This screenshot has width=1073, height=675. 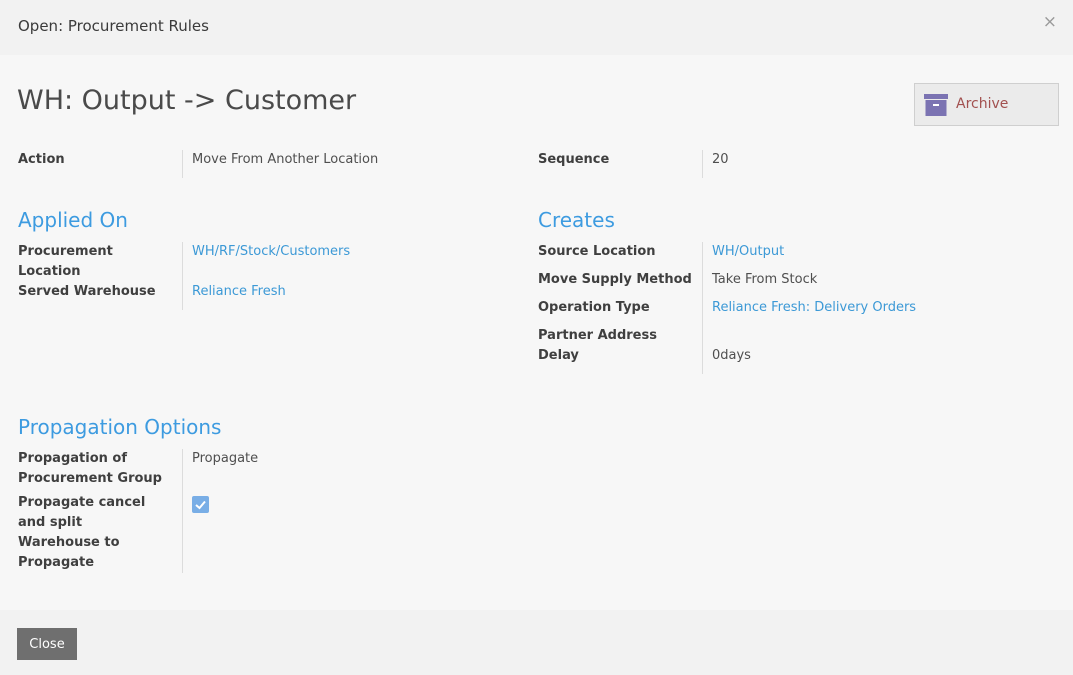 I want to click on propagation-group-label-line1: Propagation of, so click(x=72, y=458).